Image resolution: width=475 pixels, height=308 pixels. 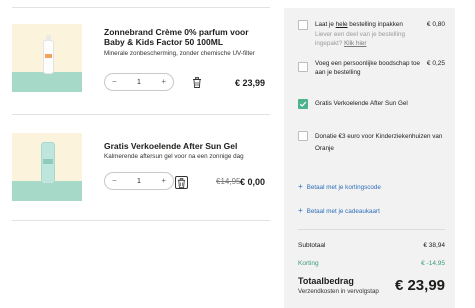 I want to click on discount-label: Korting, so click(x=308, y=263).